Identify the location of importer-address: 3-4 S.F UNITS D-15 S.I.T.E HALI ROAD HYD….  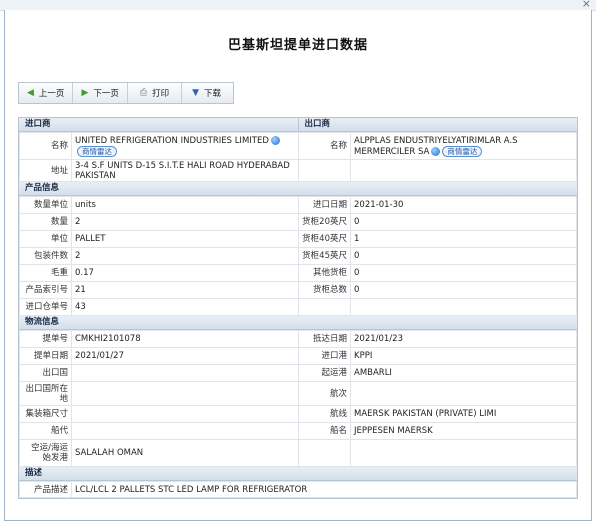
(185, 170).